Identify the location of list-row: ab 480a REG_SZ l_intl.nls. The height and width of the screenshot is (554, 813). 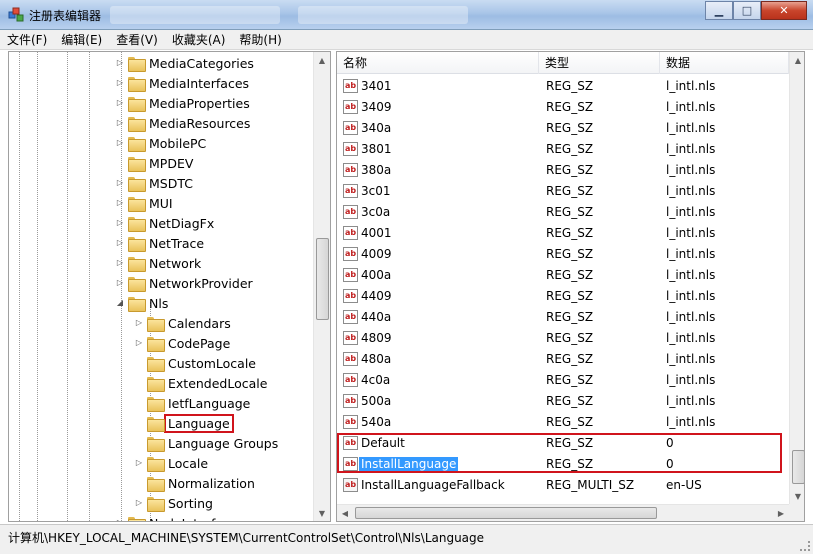
(563, 359).